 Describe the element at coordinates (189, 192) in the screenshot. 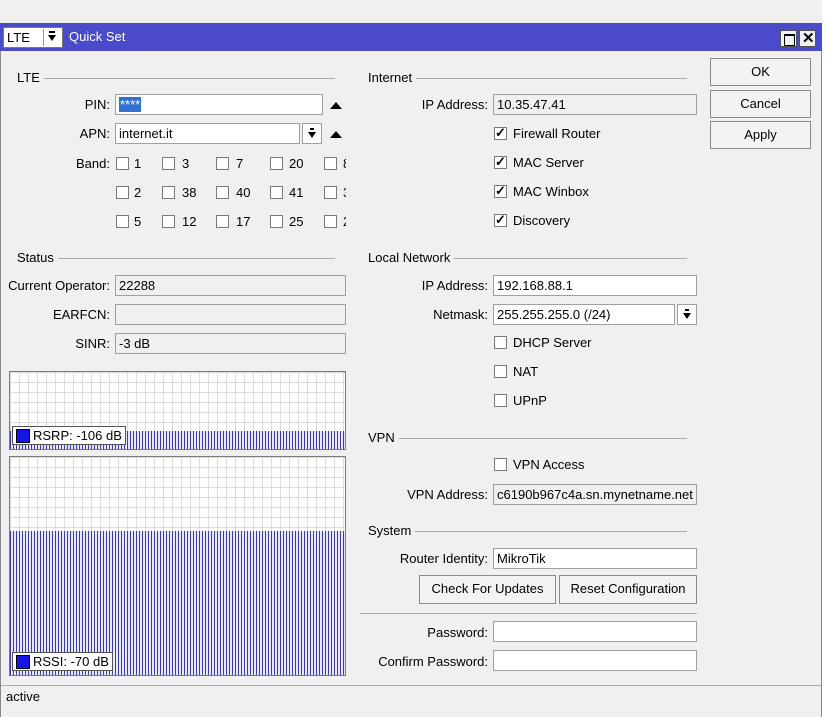

I see `band-label-item: 38` at that location.